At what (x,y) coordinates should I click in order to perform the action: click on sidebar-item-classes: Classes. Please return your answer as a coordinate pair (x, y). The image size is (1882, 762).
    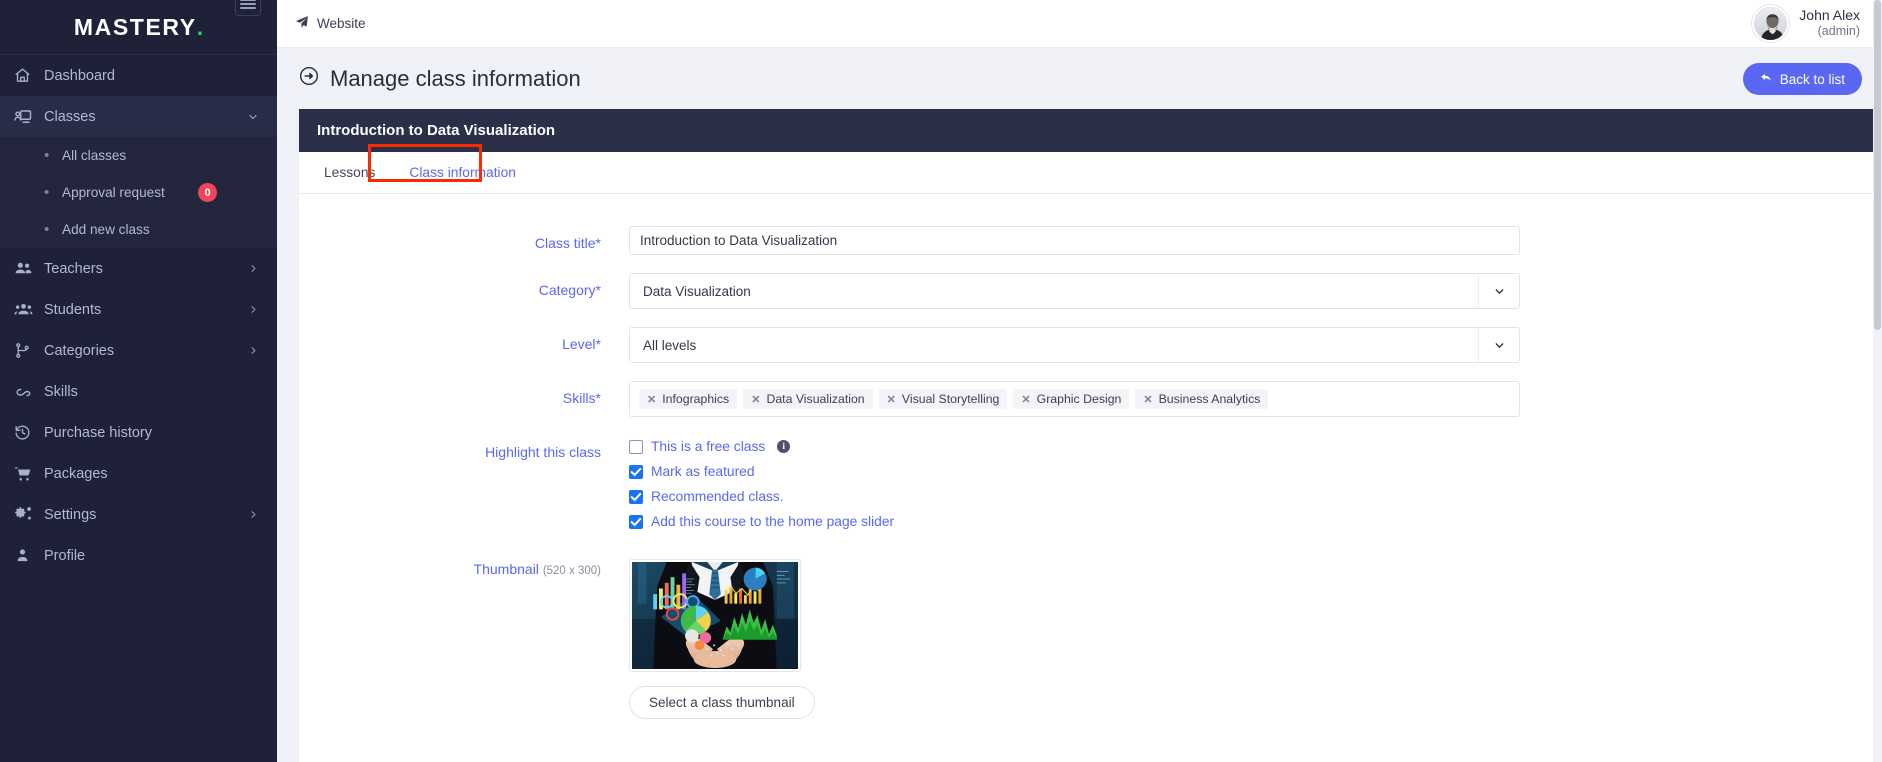
    Looking at the image, I should click on (138, 116).